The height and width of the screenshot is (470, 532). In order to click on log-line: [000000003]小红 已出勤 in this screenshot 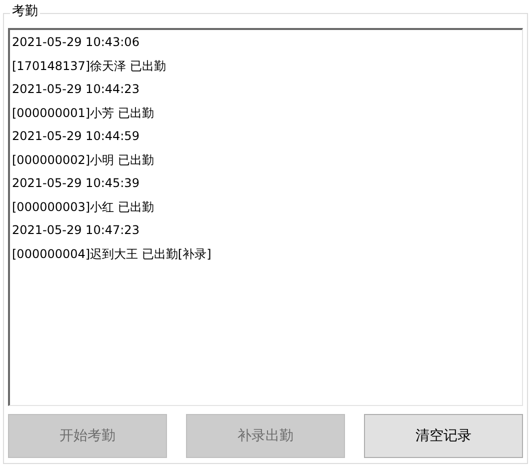, I will do `click(83, 207)`.